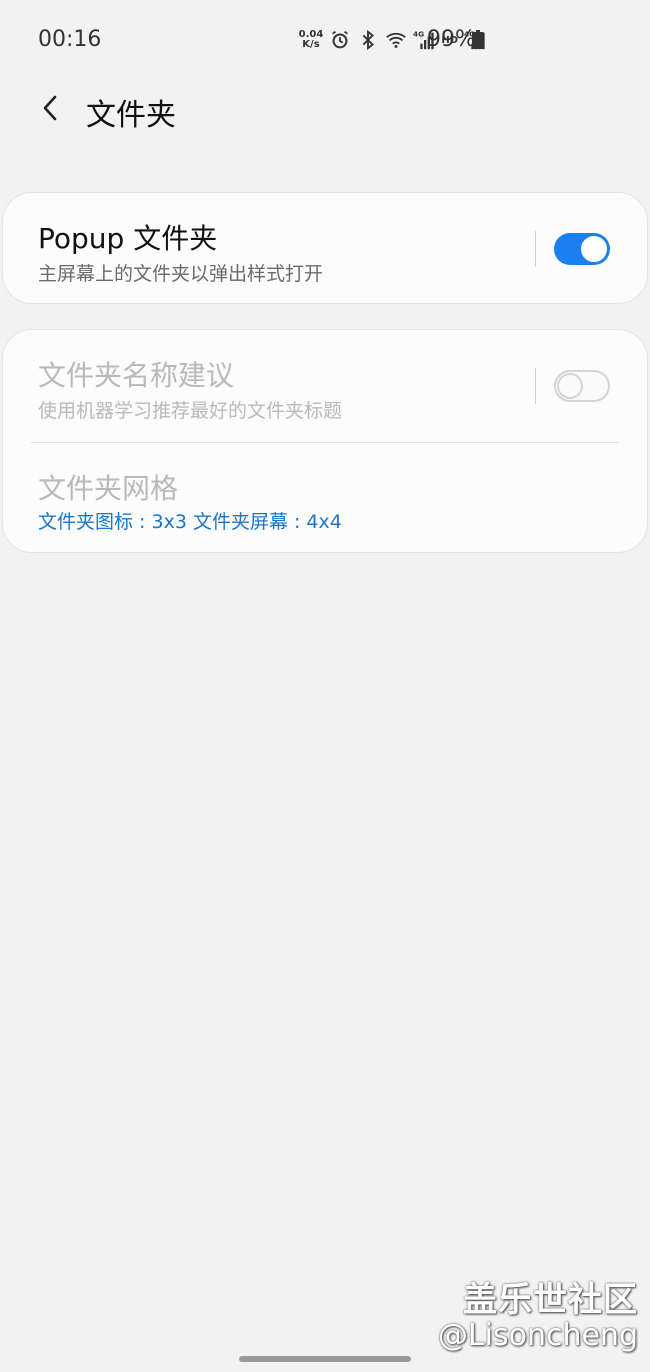 The image size is (650, 1372). I want to click on net-speed-unit: K/s, so click(311, 44).